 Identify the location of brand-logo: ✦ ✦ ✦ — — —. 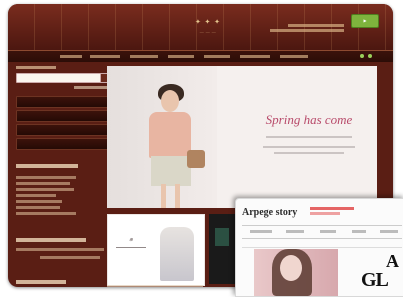
(208, 26).